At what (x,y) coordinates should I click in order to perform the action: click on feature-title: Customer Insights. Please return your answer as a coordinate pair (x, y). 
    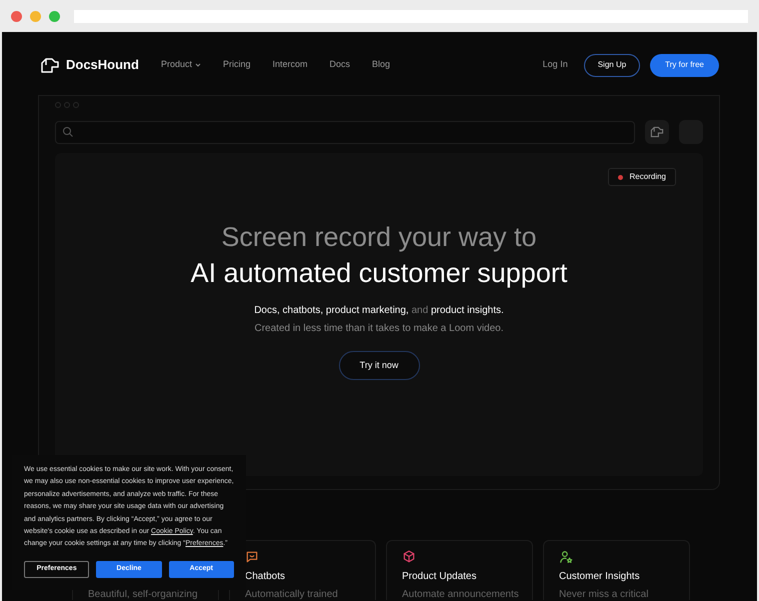
    Looking at the image, I should click on (600, 577).